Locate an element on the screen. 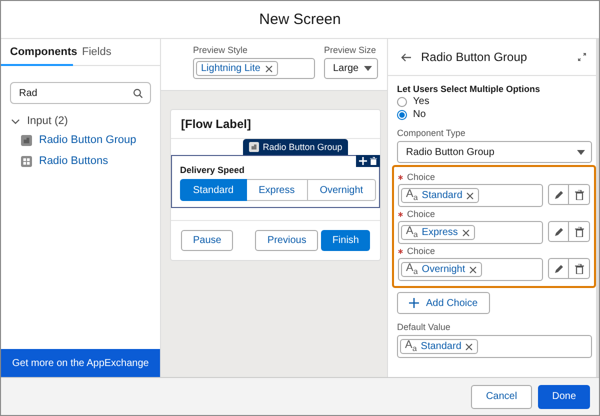 The image size is (600, 416). tab-text: Radio Button Group is located at coordinates (302, 147).